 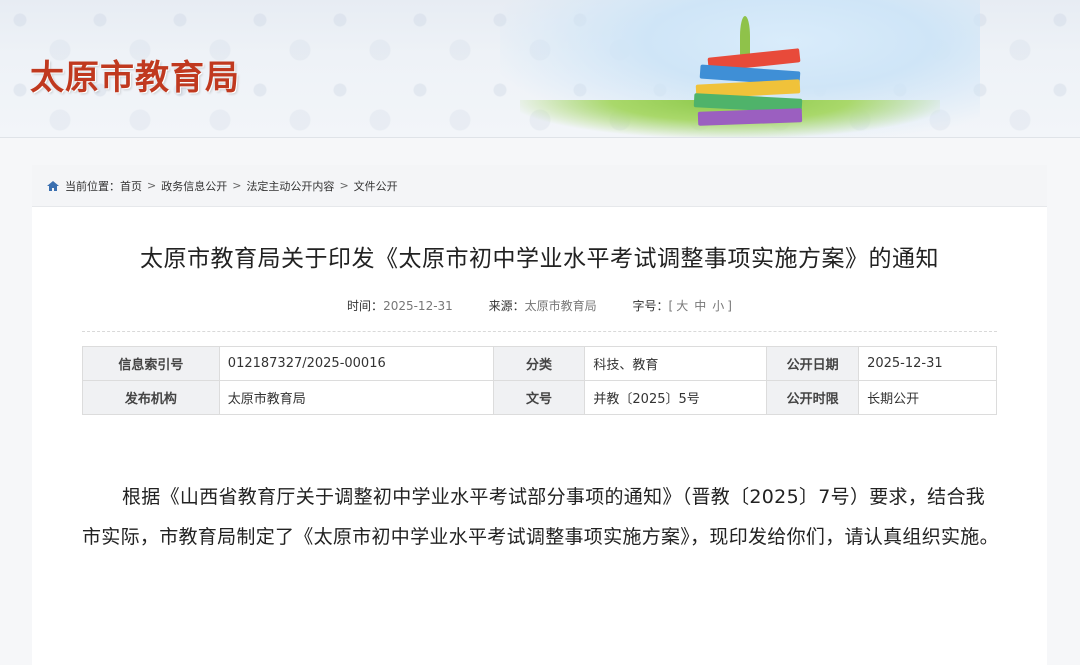 I want to click on fontsize-bracket-close: ], so click(x=729, y=306).